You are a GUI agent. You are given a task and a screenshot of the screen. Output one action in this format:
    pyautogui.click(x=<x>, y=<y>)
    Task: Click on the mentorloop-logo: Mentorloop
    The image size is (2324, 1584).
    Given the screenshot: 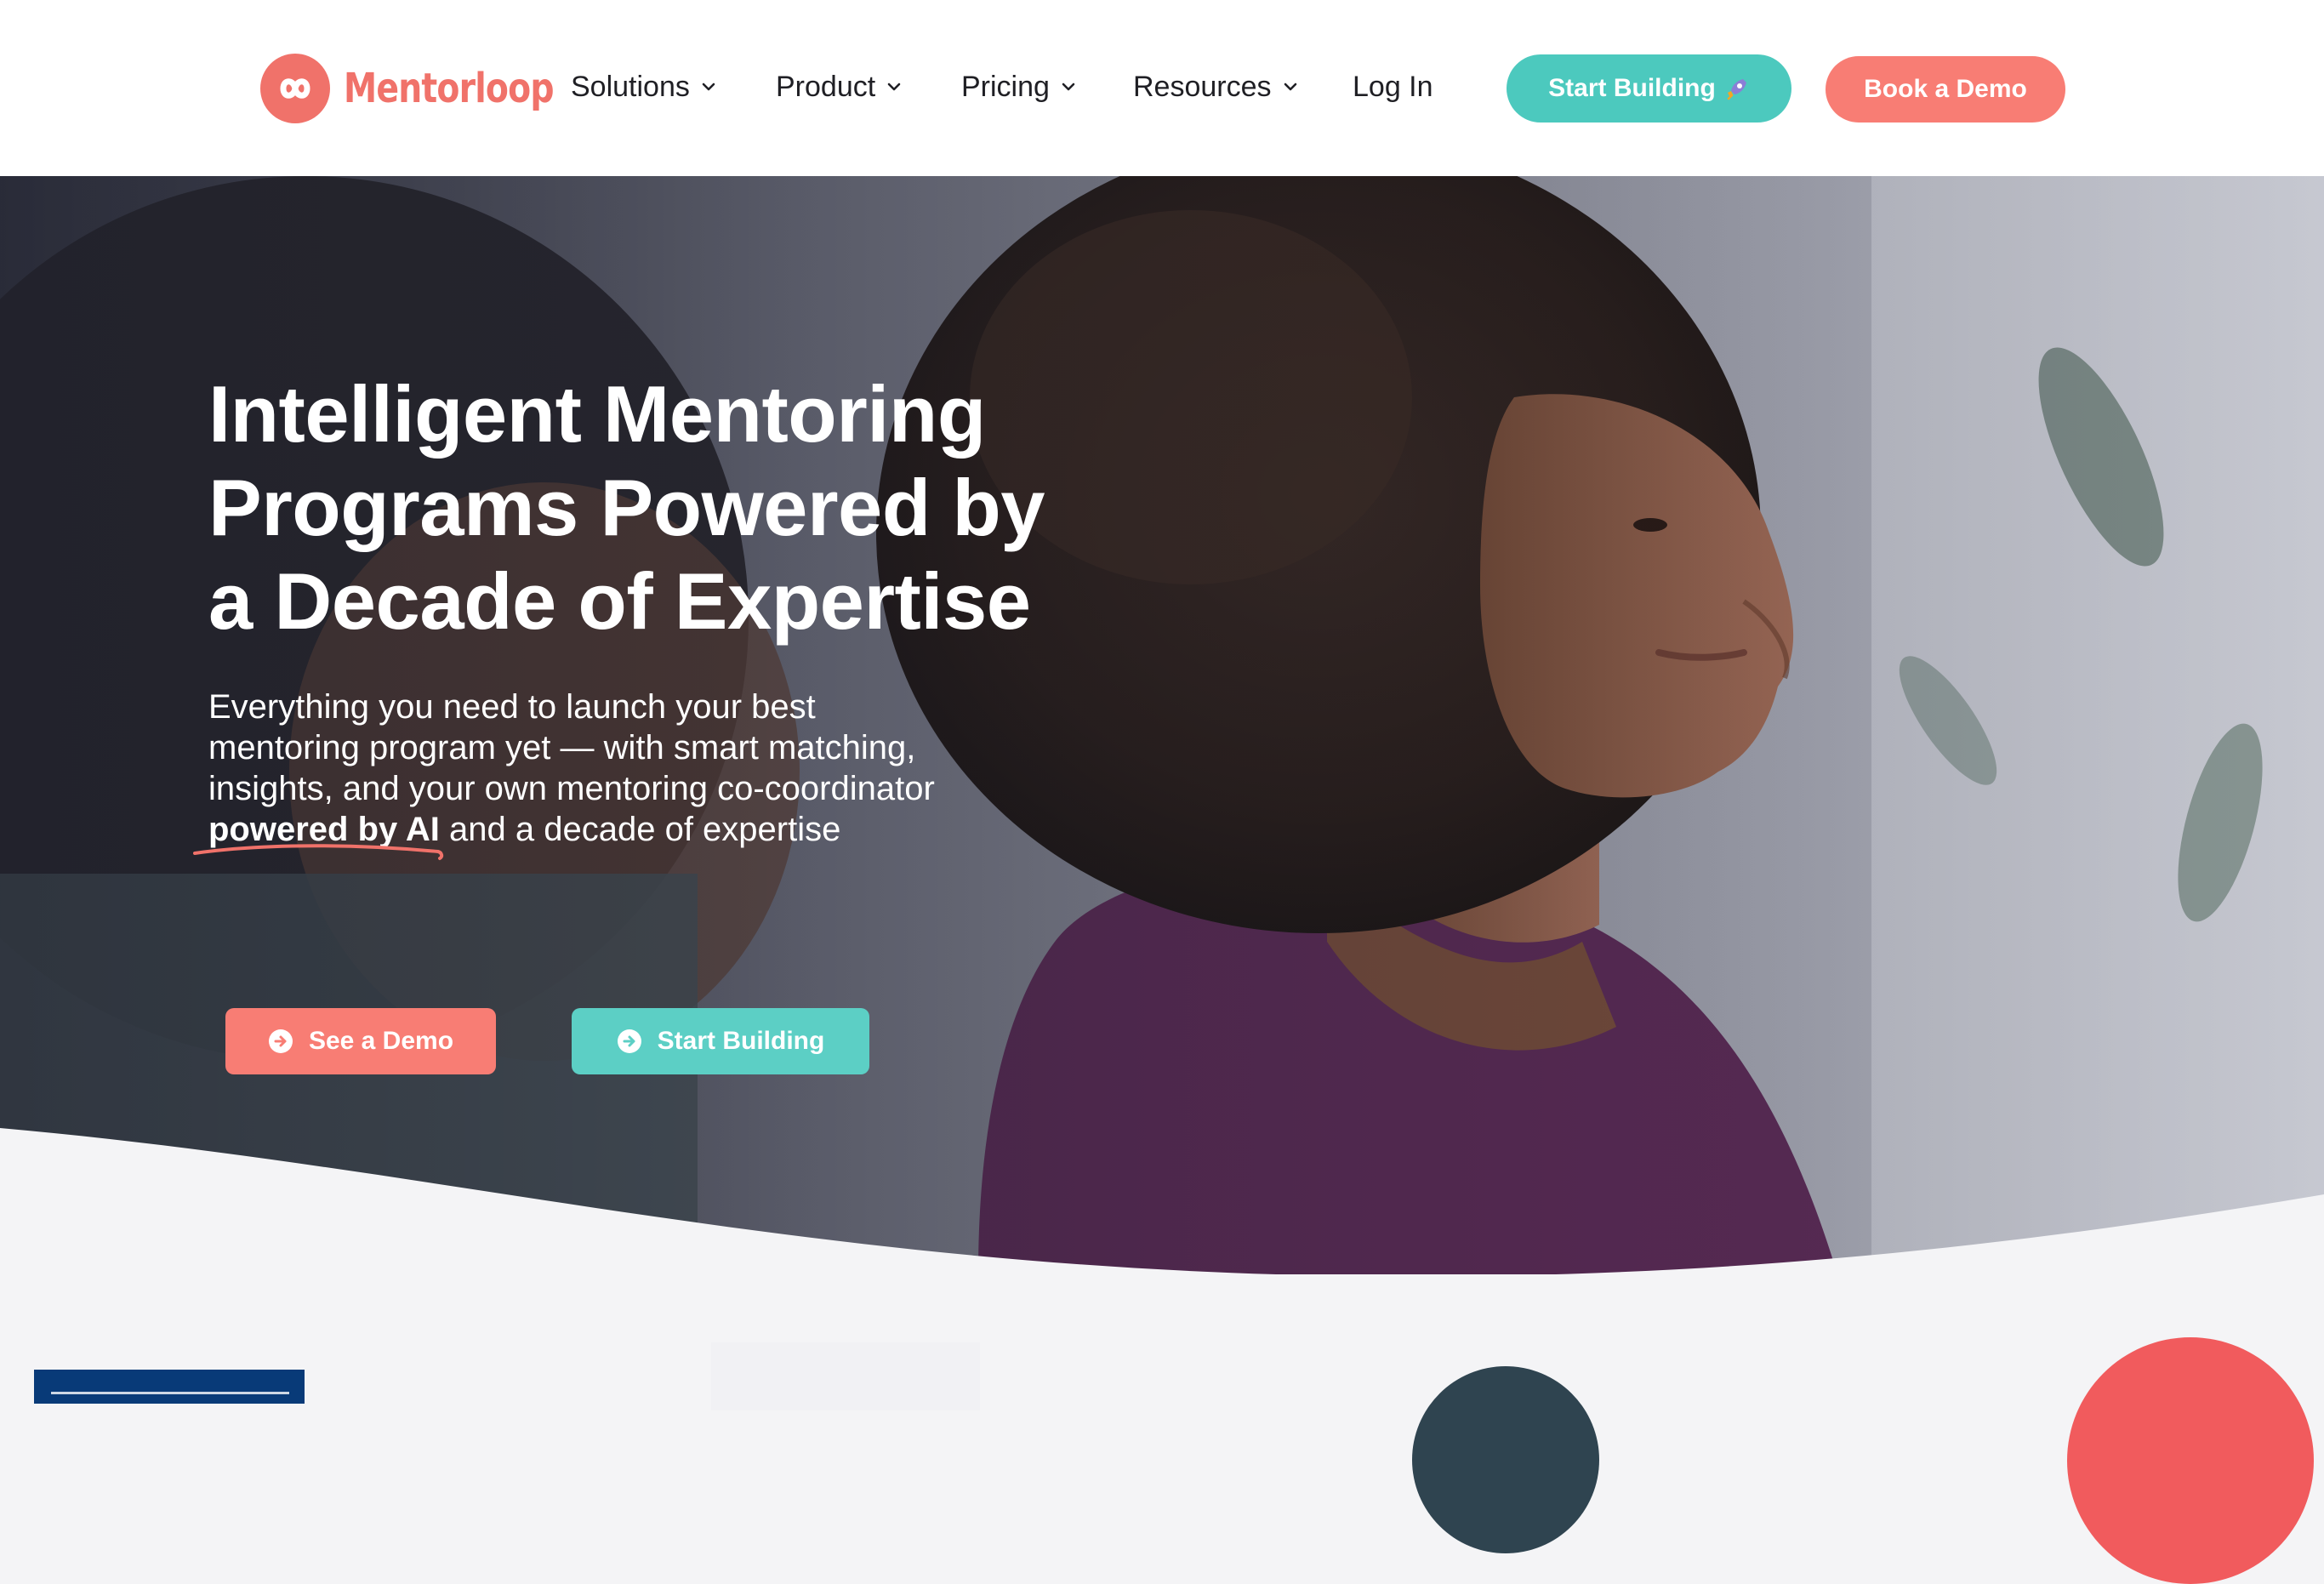 What is the action you would take?
    pyautogui.click(x=430, y=89)
    